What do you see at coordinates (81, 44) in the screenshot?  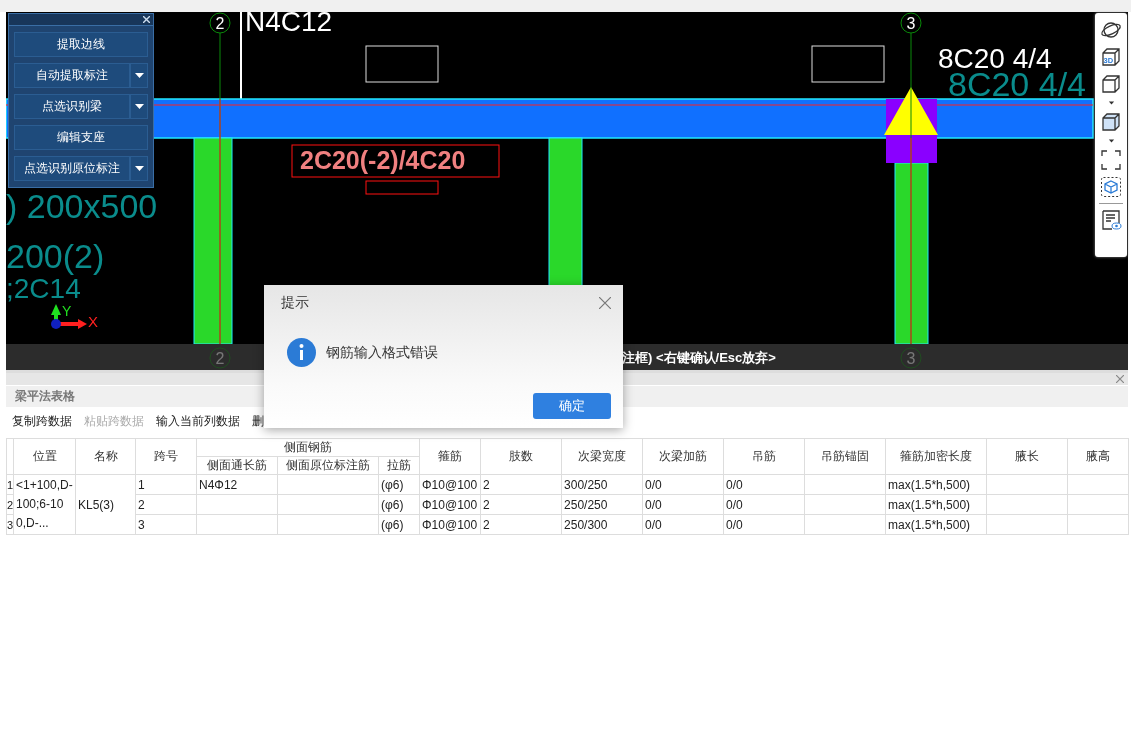 I see `tool-button: 提取边线` at bounding box center [81, 44].